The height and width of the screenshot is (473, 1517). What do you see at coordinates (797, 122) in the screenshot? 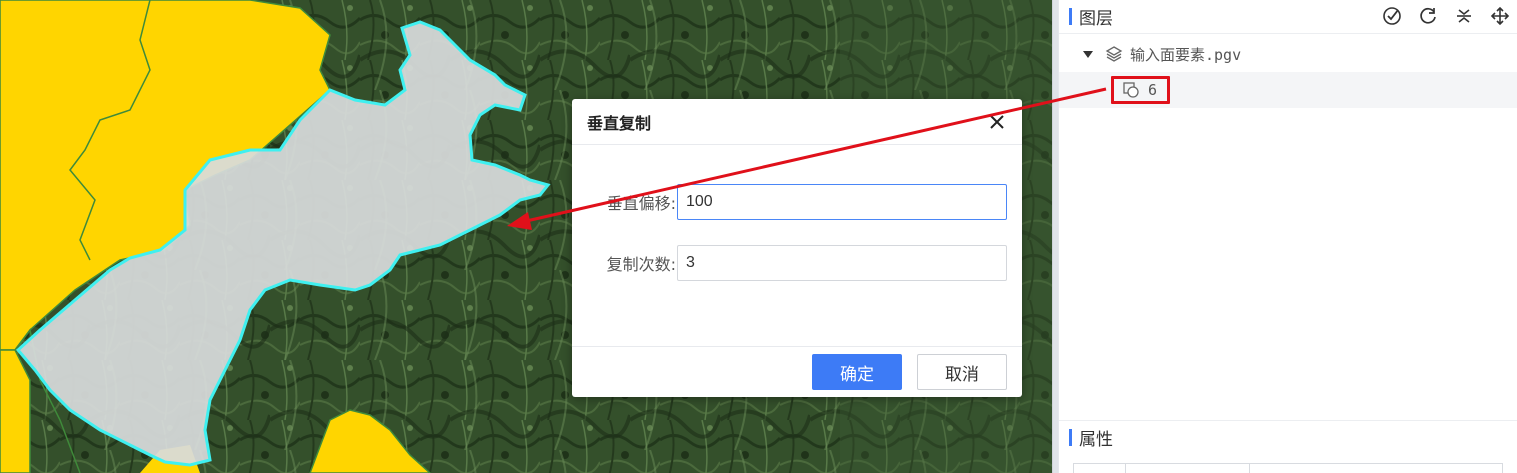
I see `dialog-header: 垂直复制` at bounding box center [797, 122].